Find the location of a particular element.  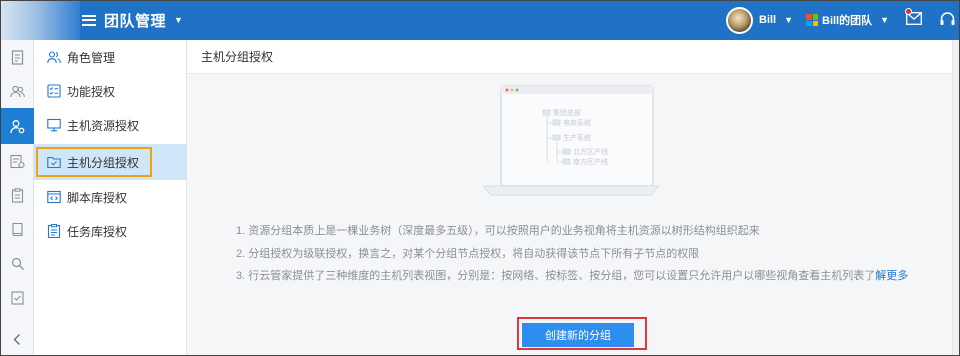

microsoft-logo-icon is located at coordinates (812, 20).